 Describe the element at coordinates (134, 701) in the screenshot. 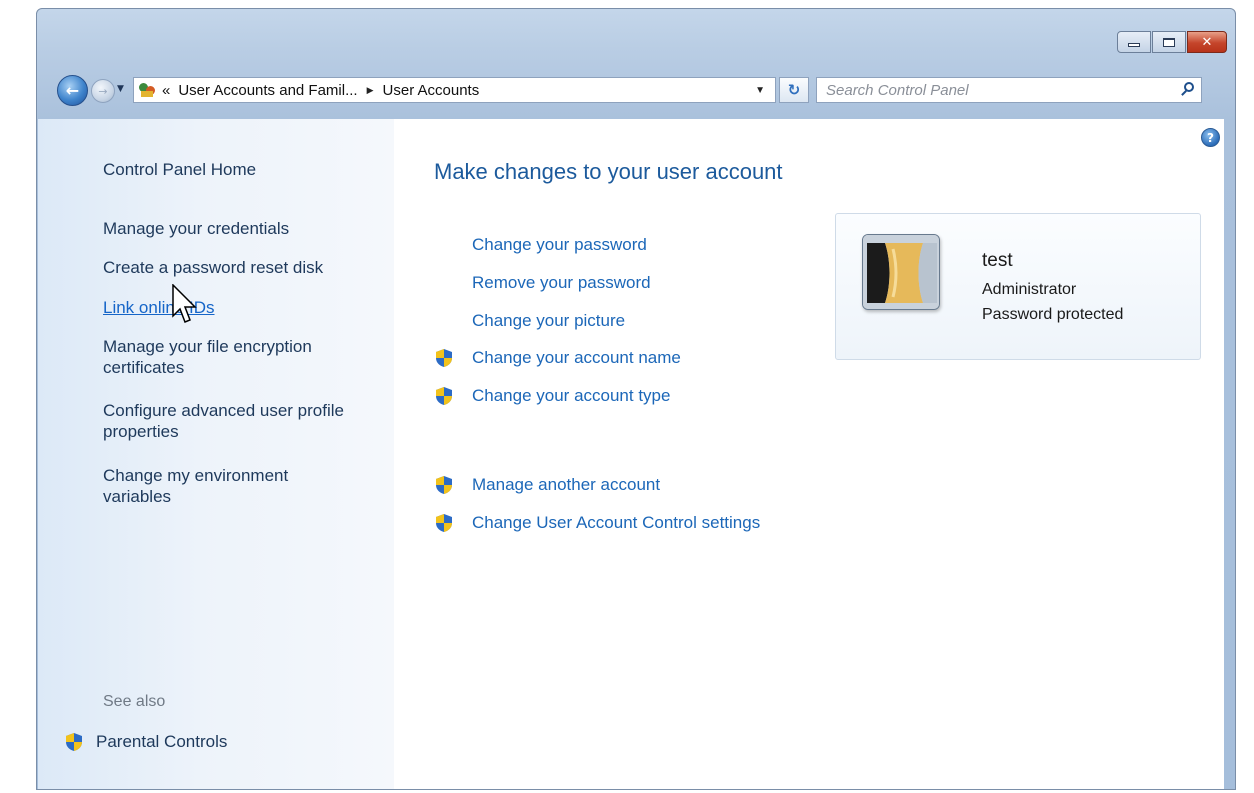

I see `see-also-heading: See also` at that location.